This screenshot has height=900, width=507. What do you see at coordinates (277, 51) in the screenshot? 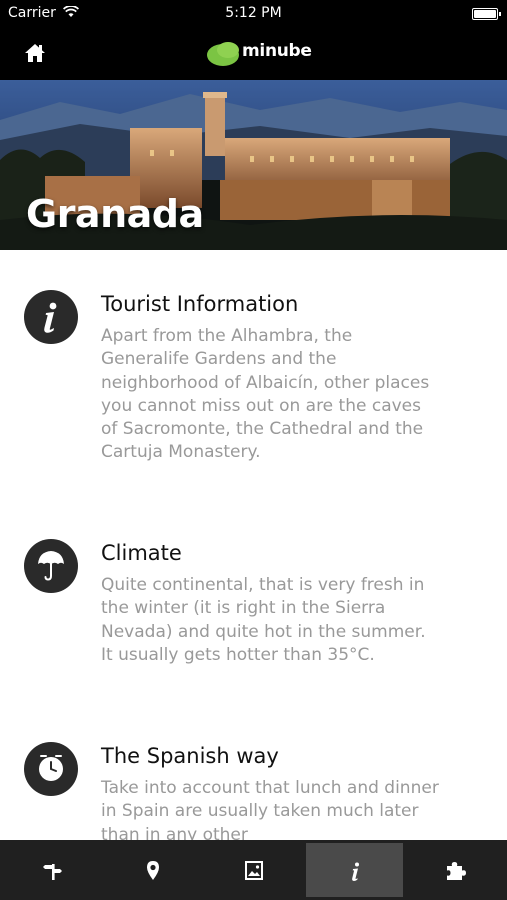
I see `logo-text: minube` at bounding box center [277, 51].